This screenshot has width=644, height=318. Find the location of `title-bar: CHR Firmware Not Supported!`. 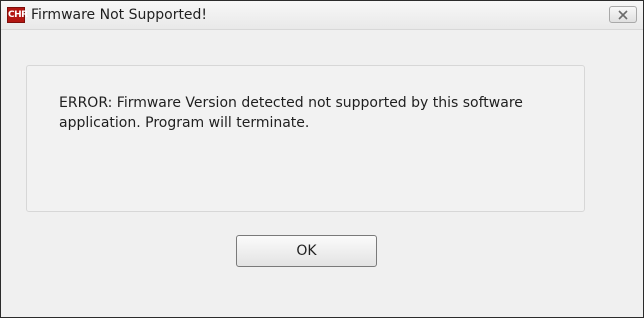

title-bar: CHR Firmware Not Supported! is located at coordinates (322, 15).